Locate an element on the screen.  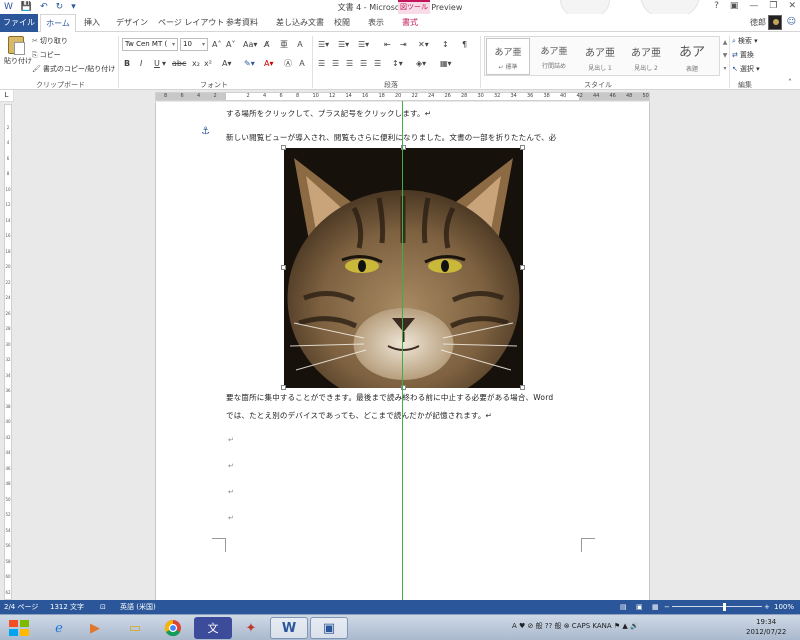
clock: 19:34 2012/07/22 is located at coordinates (766, 627).